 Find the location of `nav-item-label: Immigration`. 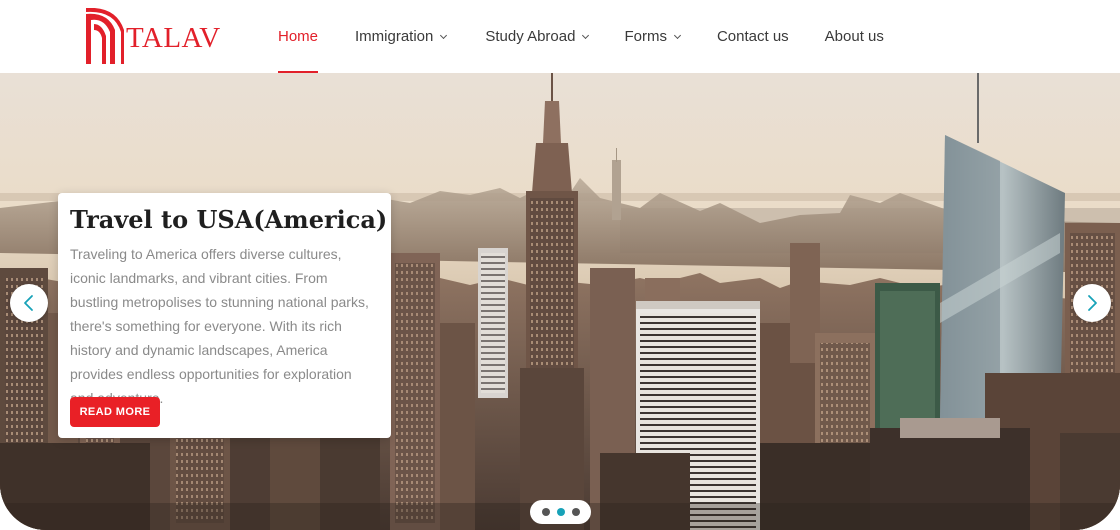

nav-item-label: Immigration is located at coordinates (394, 36).